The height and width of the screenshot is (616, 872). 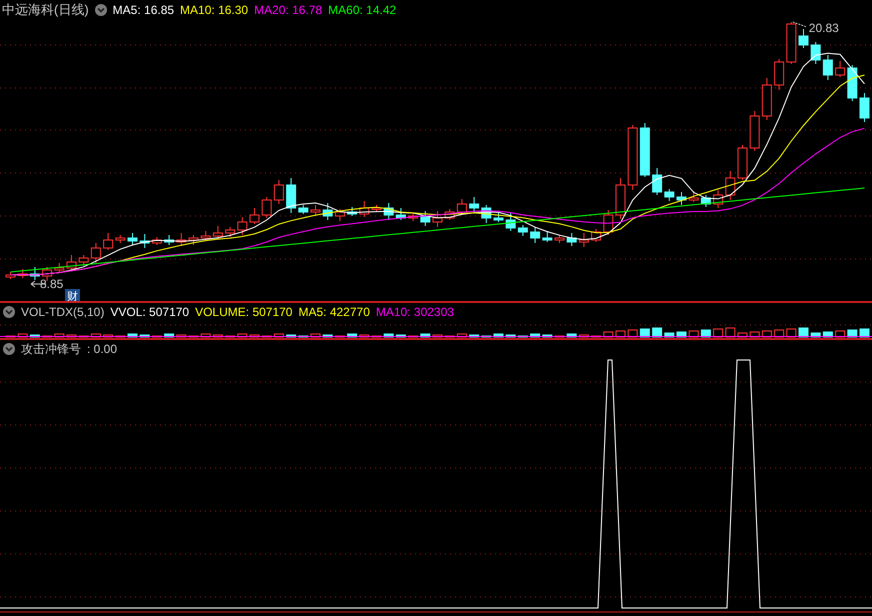 I want to click on high-price-label: 20.83, so click(x=823, y=28).